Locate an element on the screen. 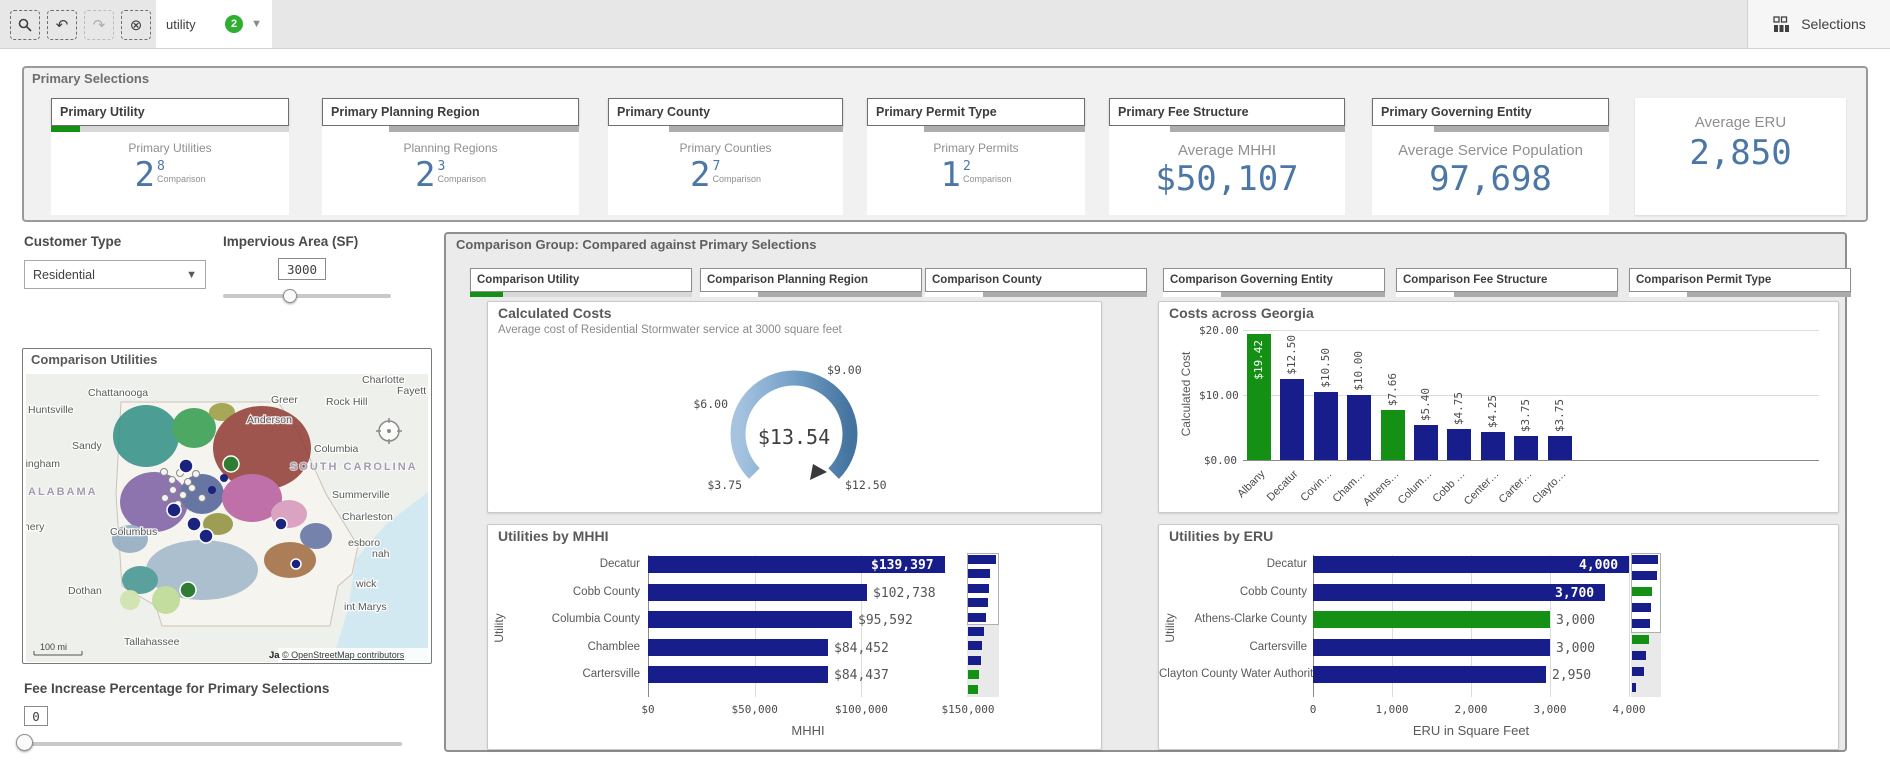 This screenshot has height=782, width=1890. bar-Covin…: $10.50 is located at coordinates (1325, 395).